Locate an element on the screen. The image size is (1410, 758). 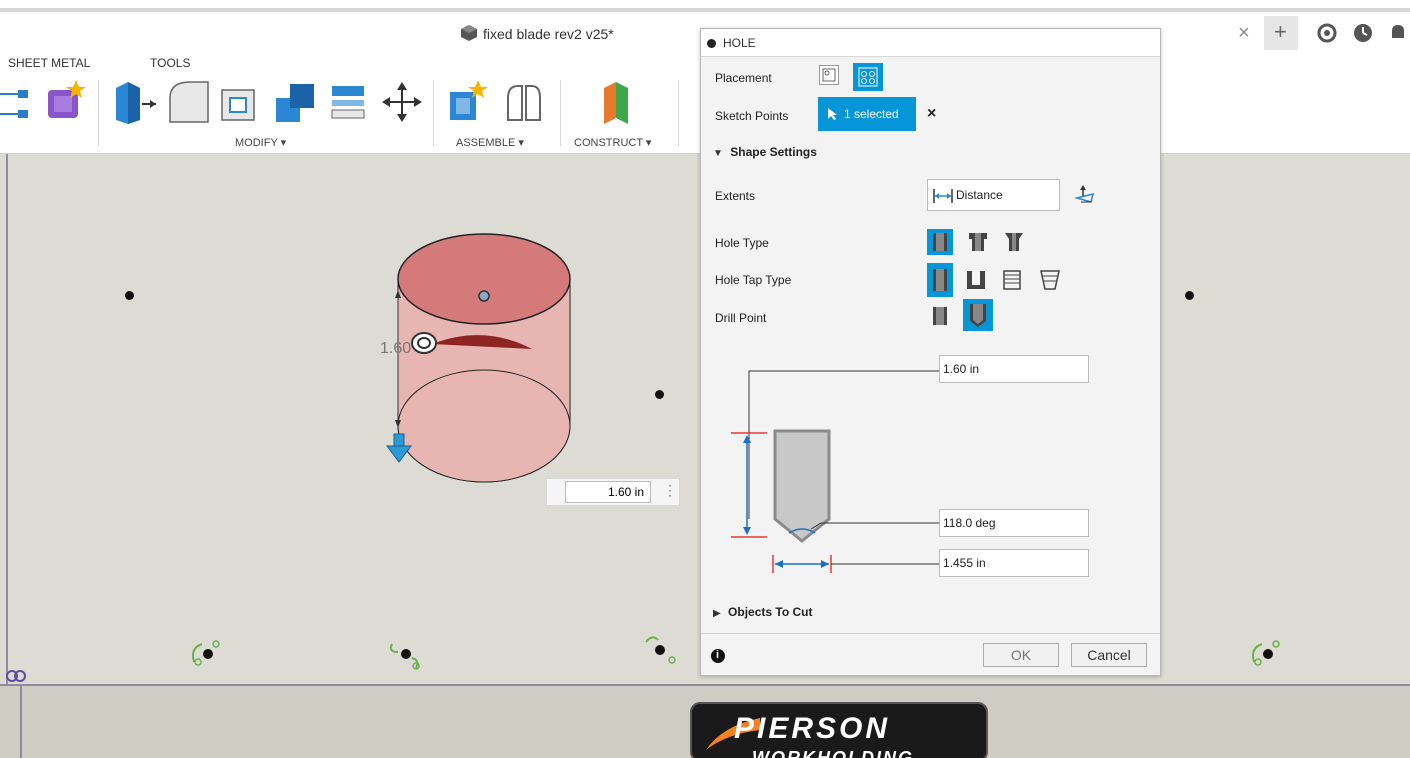
placement-label: Placement is located at coordinates (743, 78).